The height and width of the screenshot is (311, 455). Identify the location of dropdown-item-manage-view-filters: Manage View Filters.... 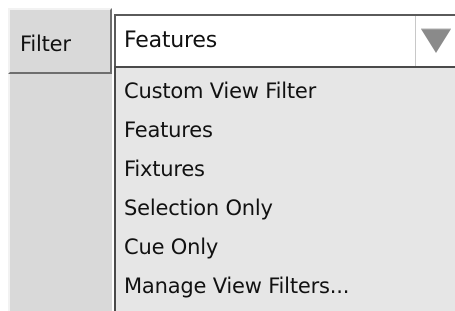
(284, 286).